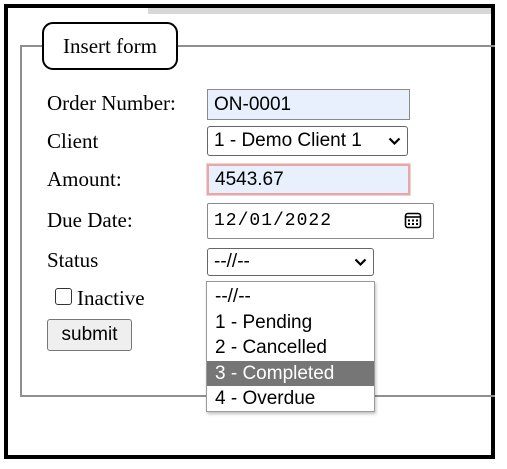  I want to click on calendar-icon, so click(413, 220).